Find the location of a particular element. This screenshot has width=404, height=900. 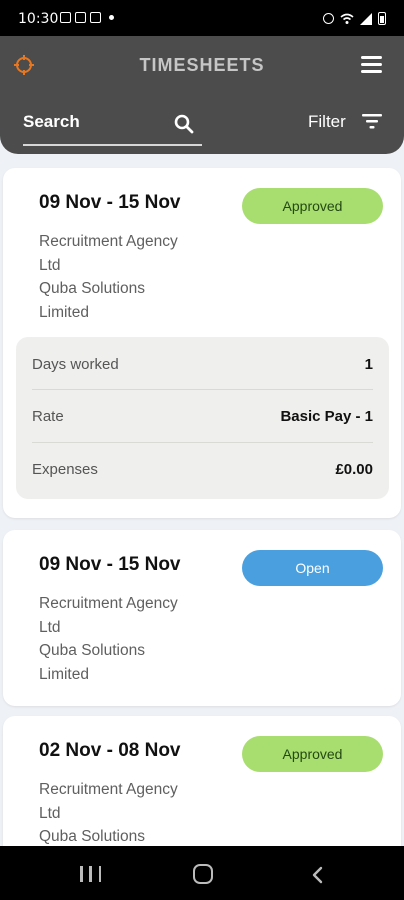

wifi-icon is located at coordinates (347, 18).